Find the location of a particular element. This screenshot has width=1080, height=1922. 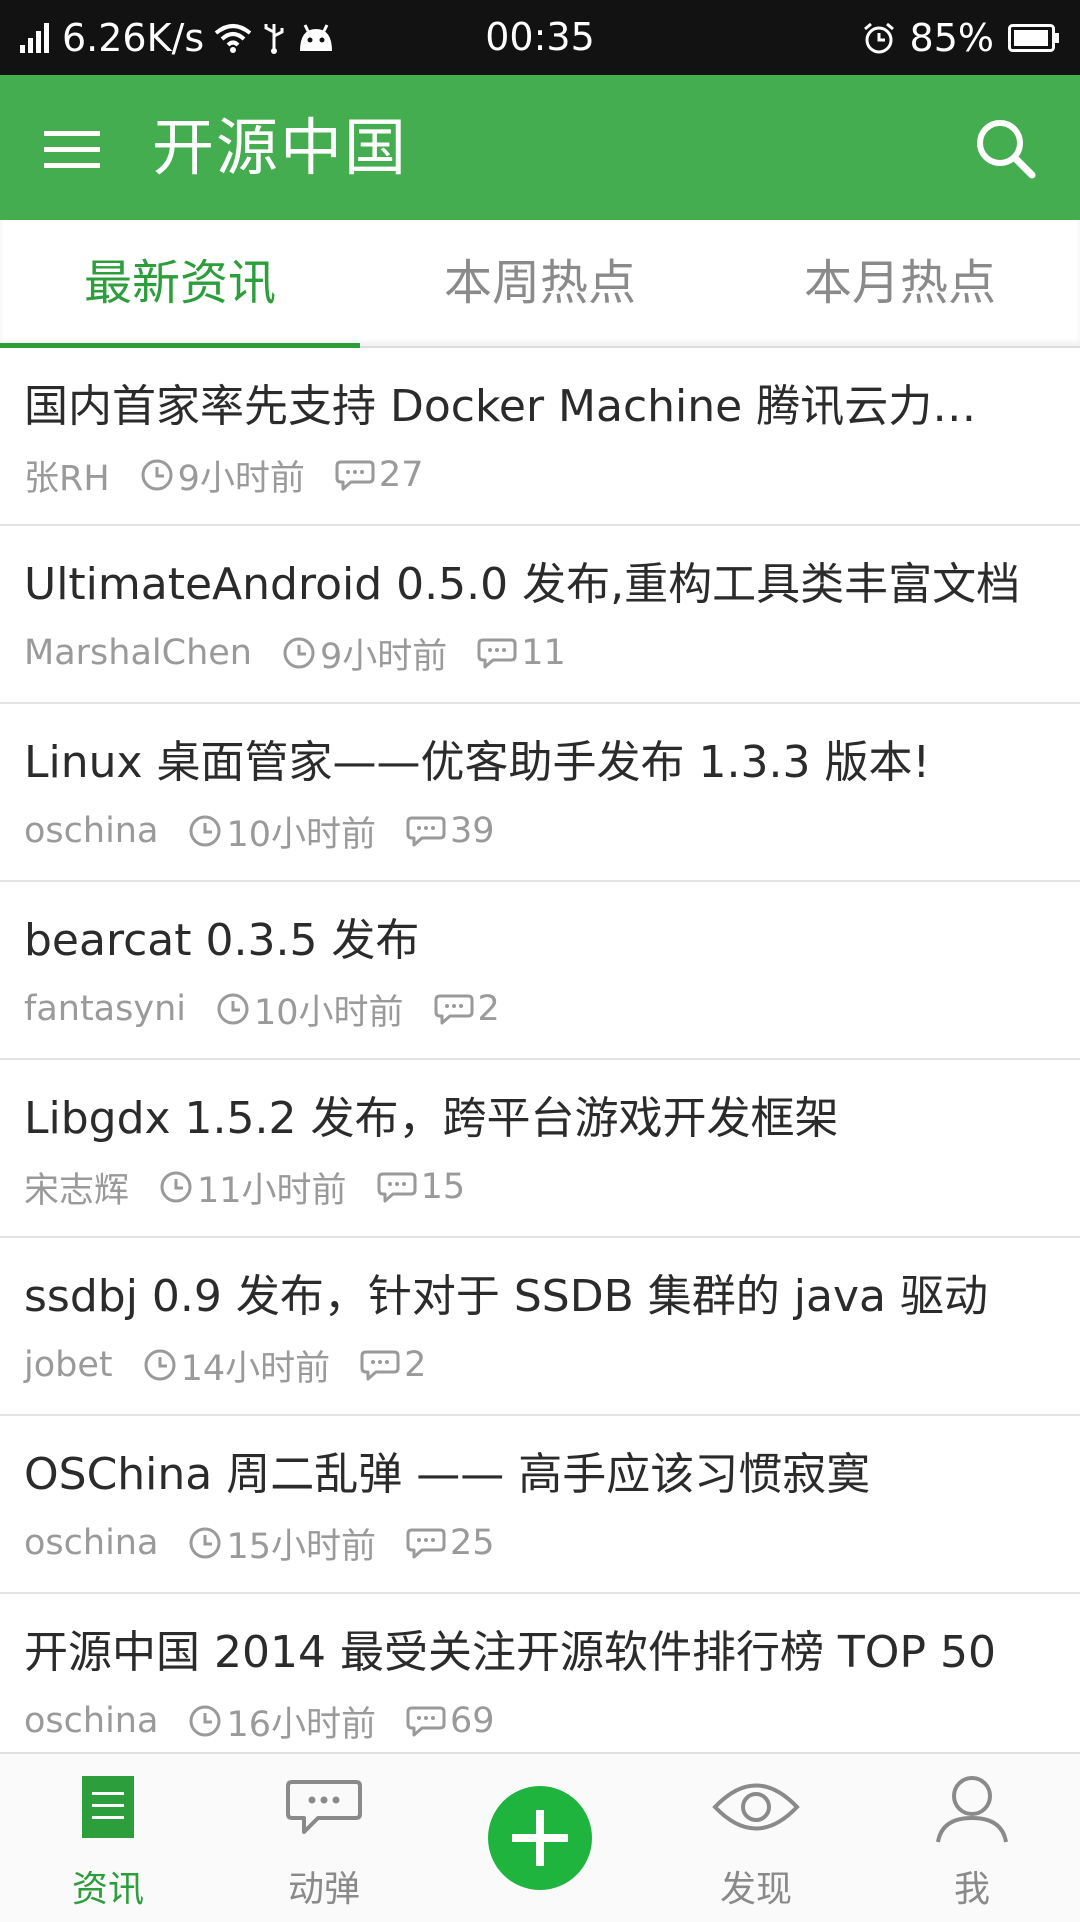

news-meta: oschina 15小时前 25 is located at coordinates (274, 1543).